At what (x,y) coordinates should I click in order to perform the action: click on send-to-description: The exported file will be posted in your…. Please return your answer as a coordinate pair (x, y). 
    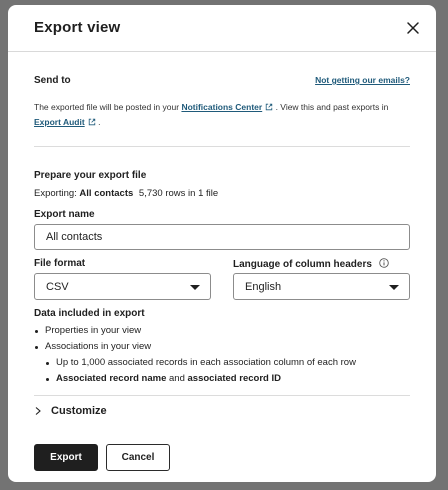
    Looking at the image, I should click on (222, 115).